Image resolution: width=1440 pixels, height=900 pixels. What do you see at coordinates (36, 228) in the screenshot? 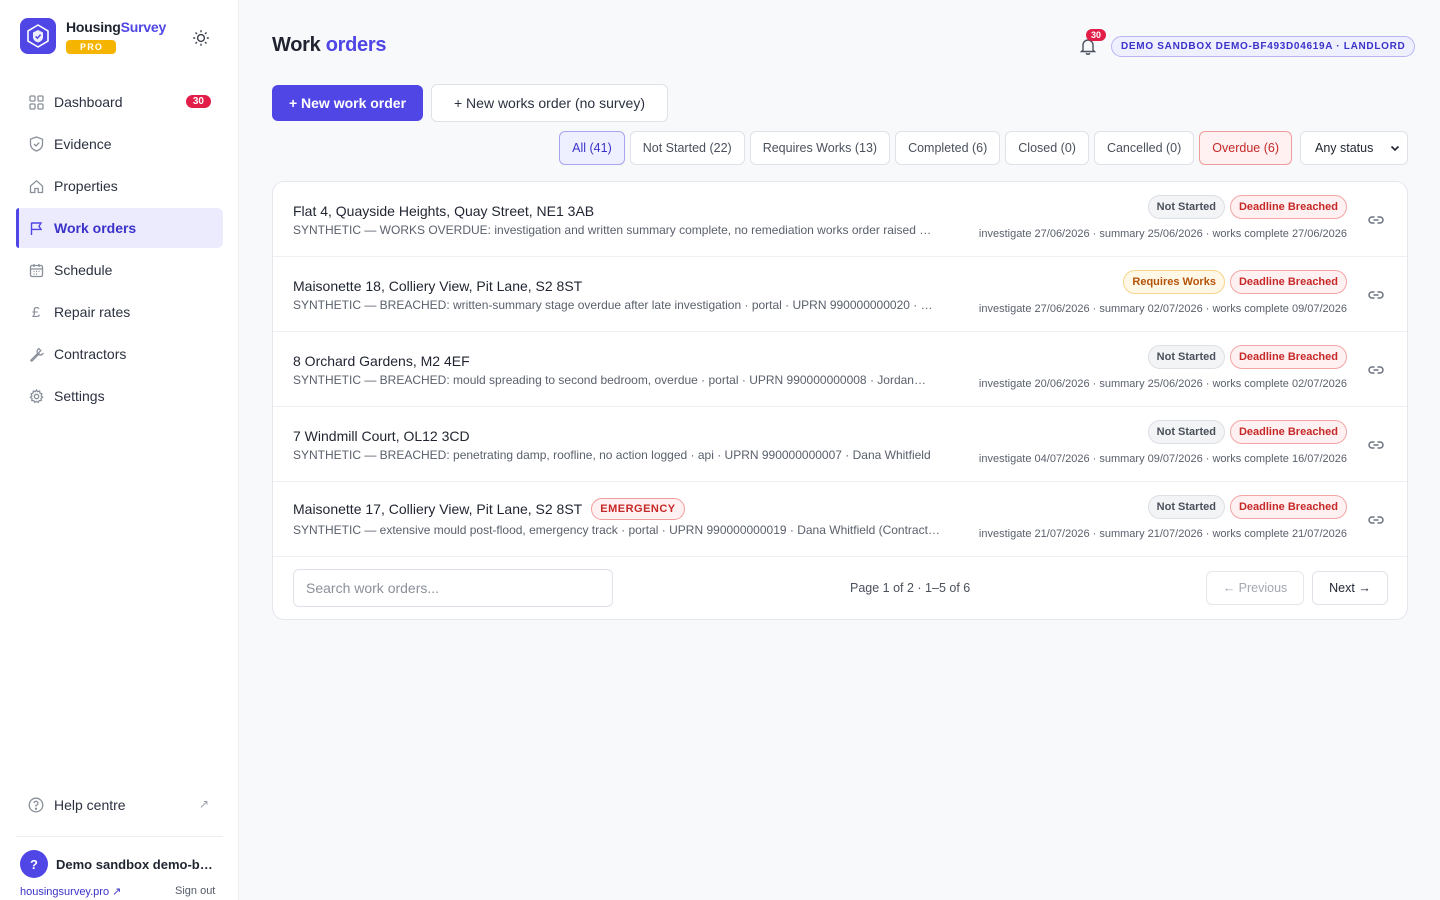
I see `flag-icon` at bounding box center [36, 228].